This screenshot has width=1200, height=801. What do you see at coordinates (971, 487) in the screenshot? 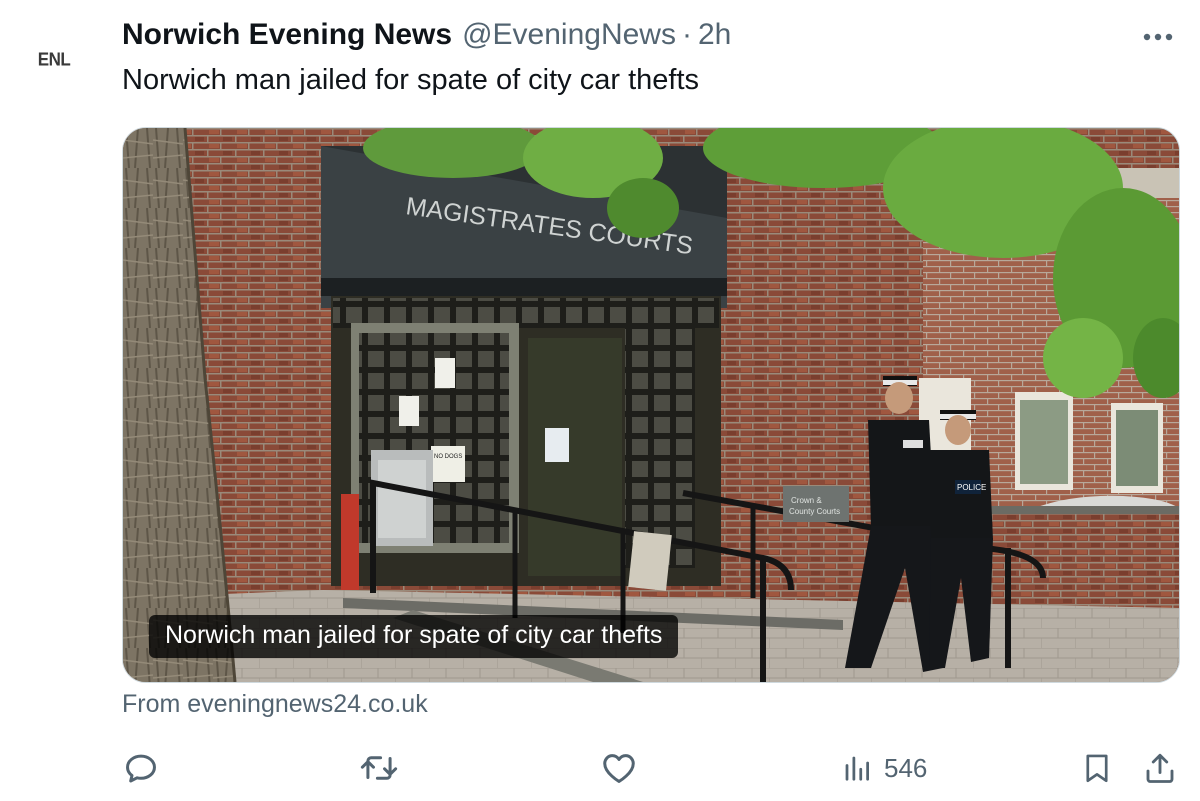
I see `police-vest-label: POLICE` at bounding box center [971, 487].